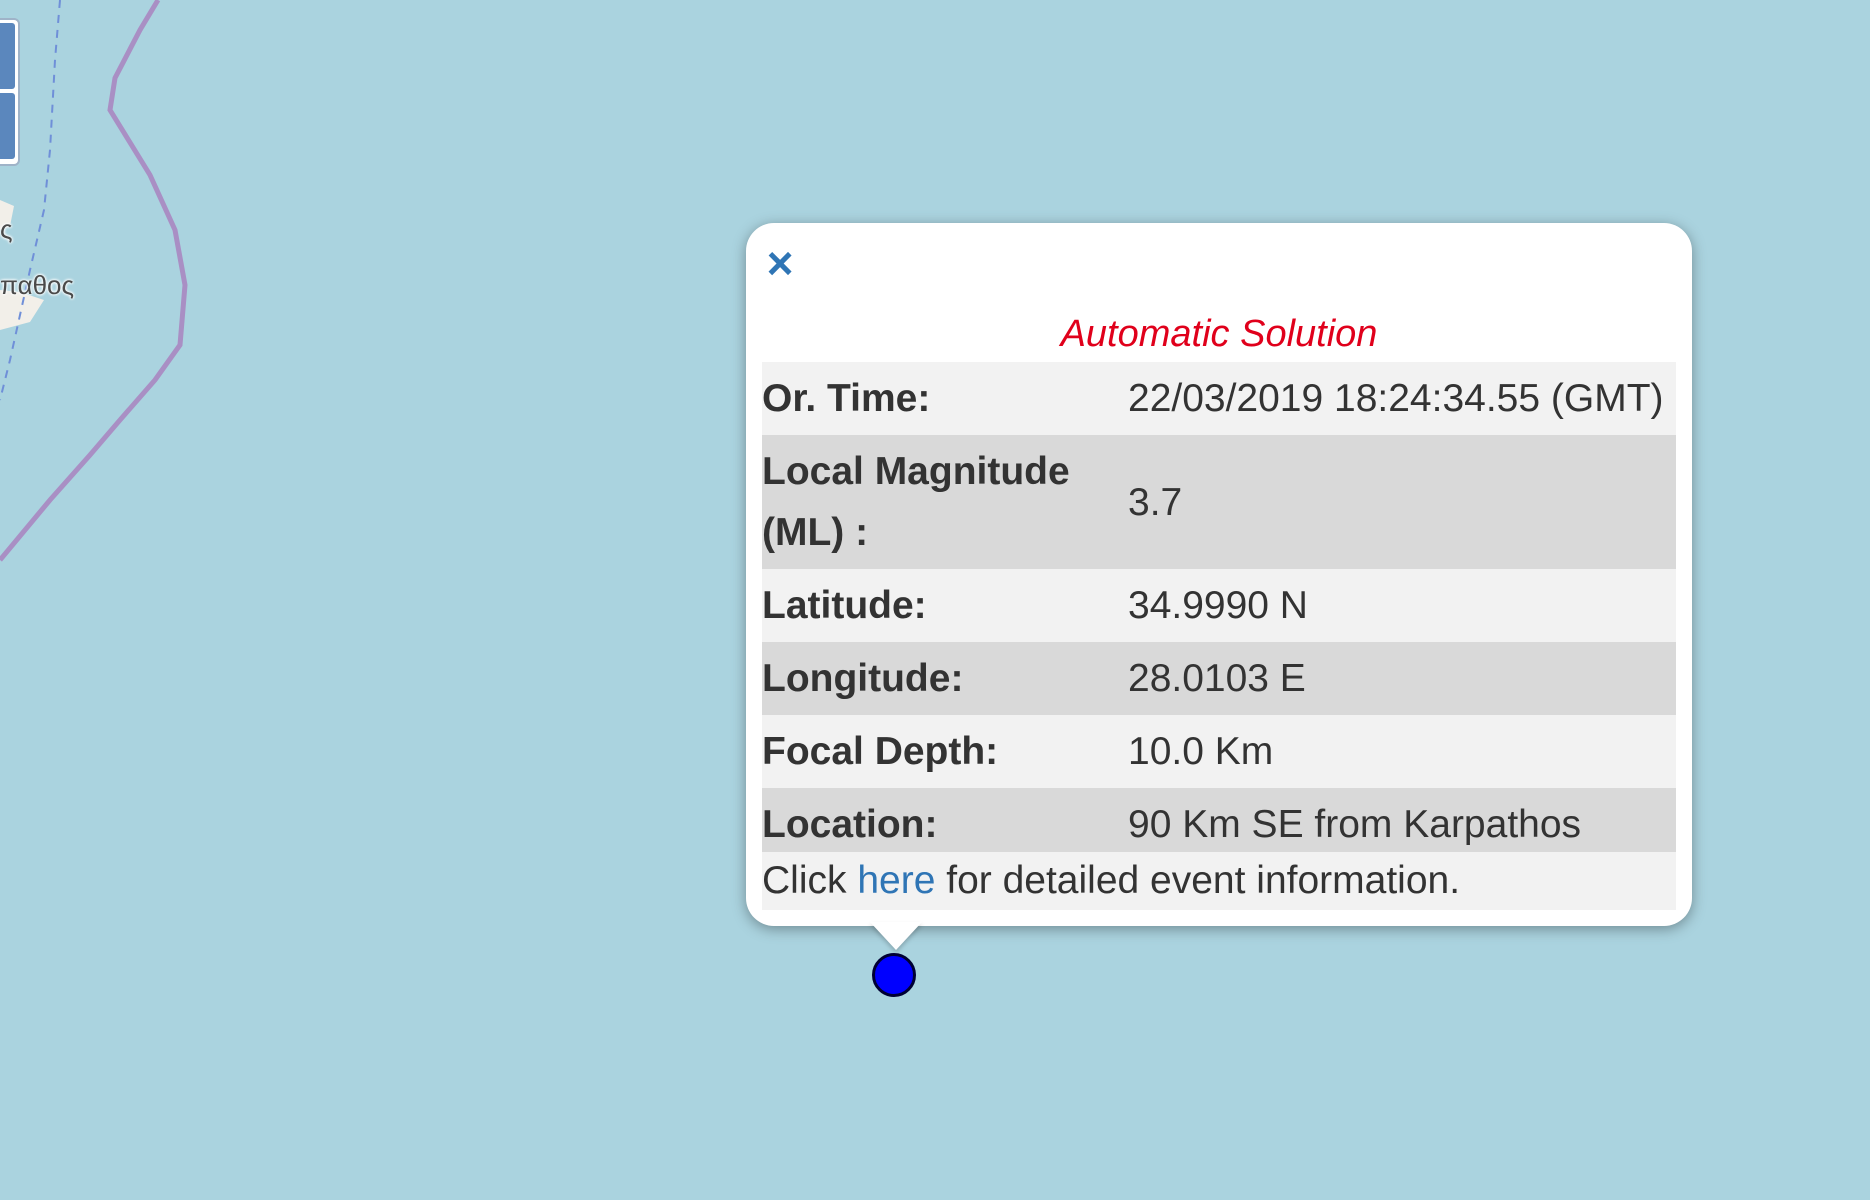 The width and height of the screenshot is (1870, 1200). I want to click on table-row: Longitude: 28.0103 E, so click(1219, 678).